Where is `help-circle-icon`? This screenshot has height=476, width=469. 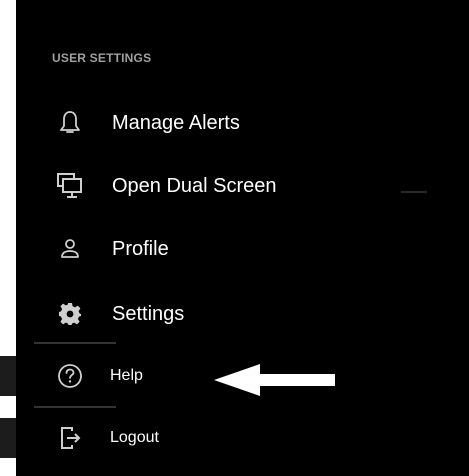
help-circle-icon is located at coordinates (70, 376).